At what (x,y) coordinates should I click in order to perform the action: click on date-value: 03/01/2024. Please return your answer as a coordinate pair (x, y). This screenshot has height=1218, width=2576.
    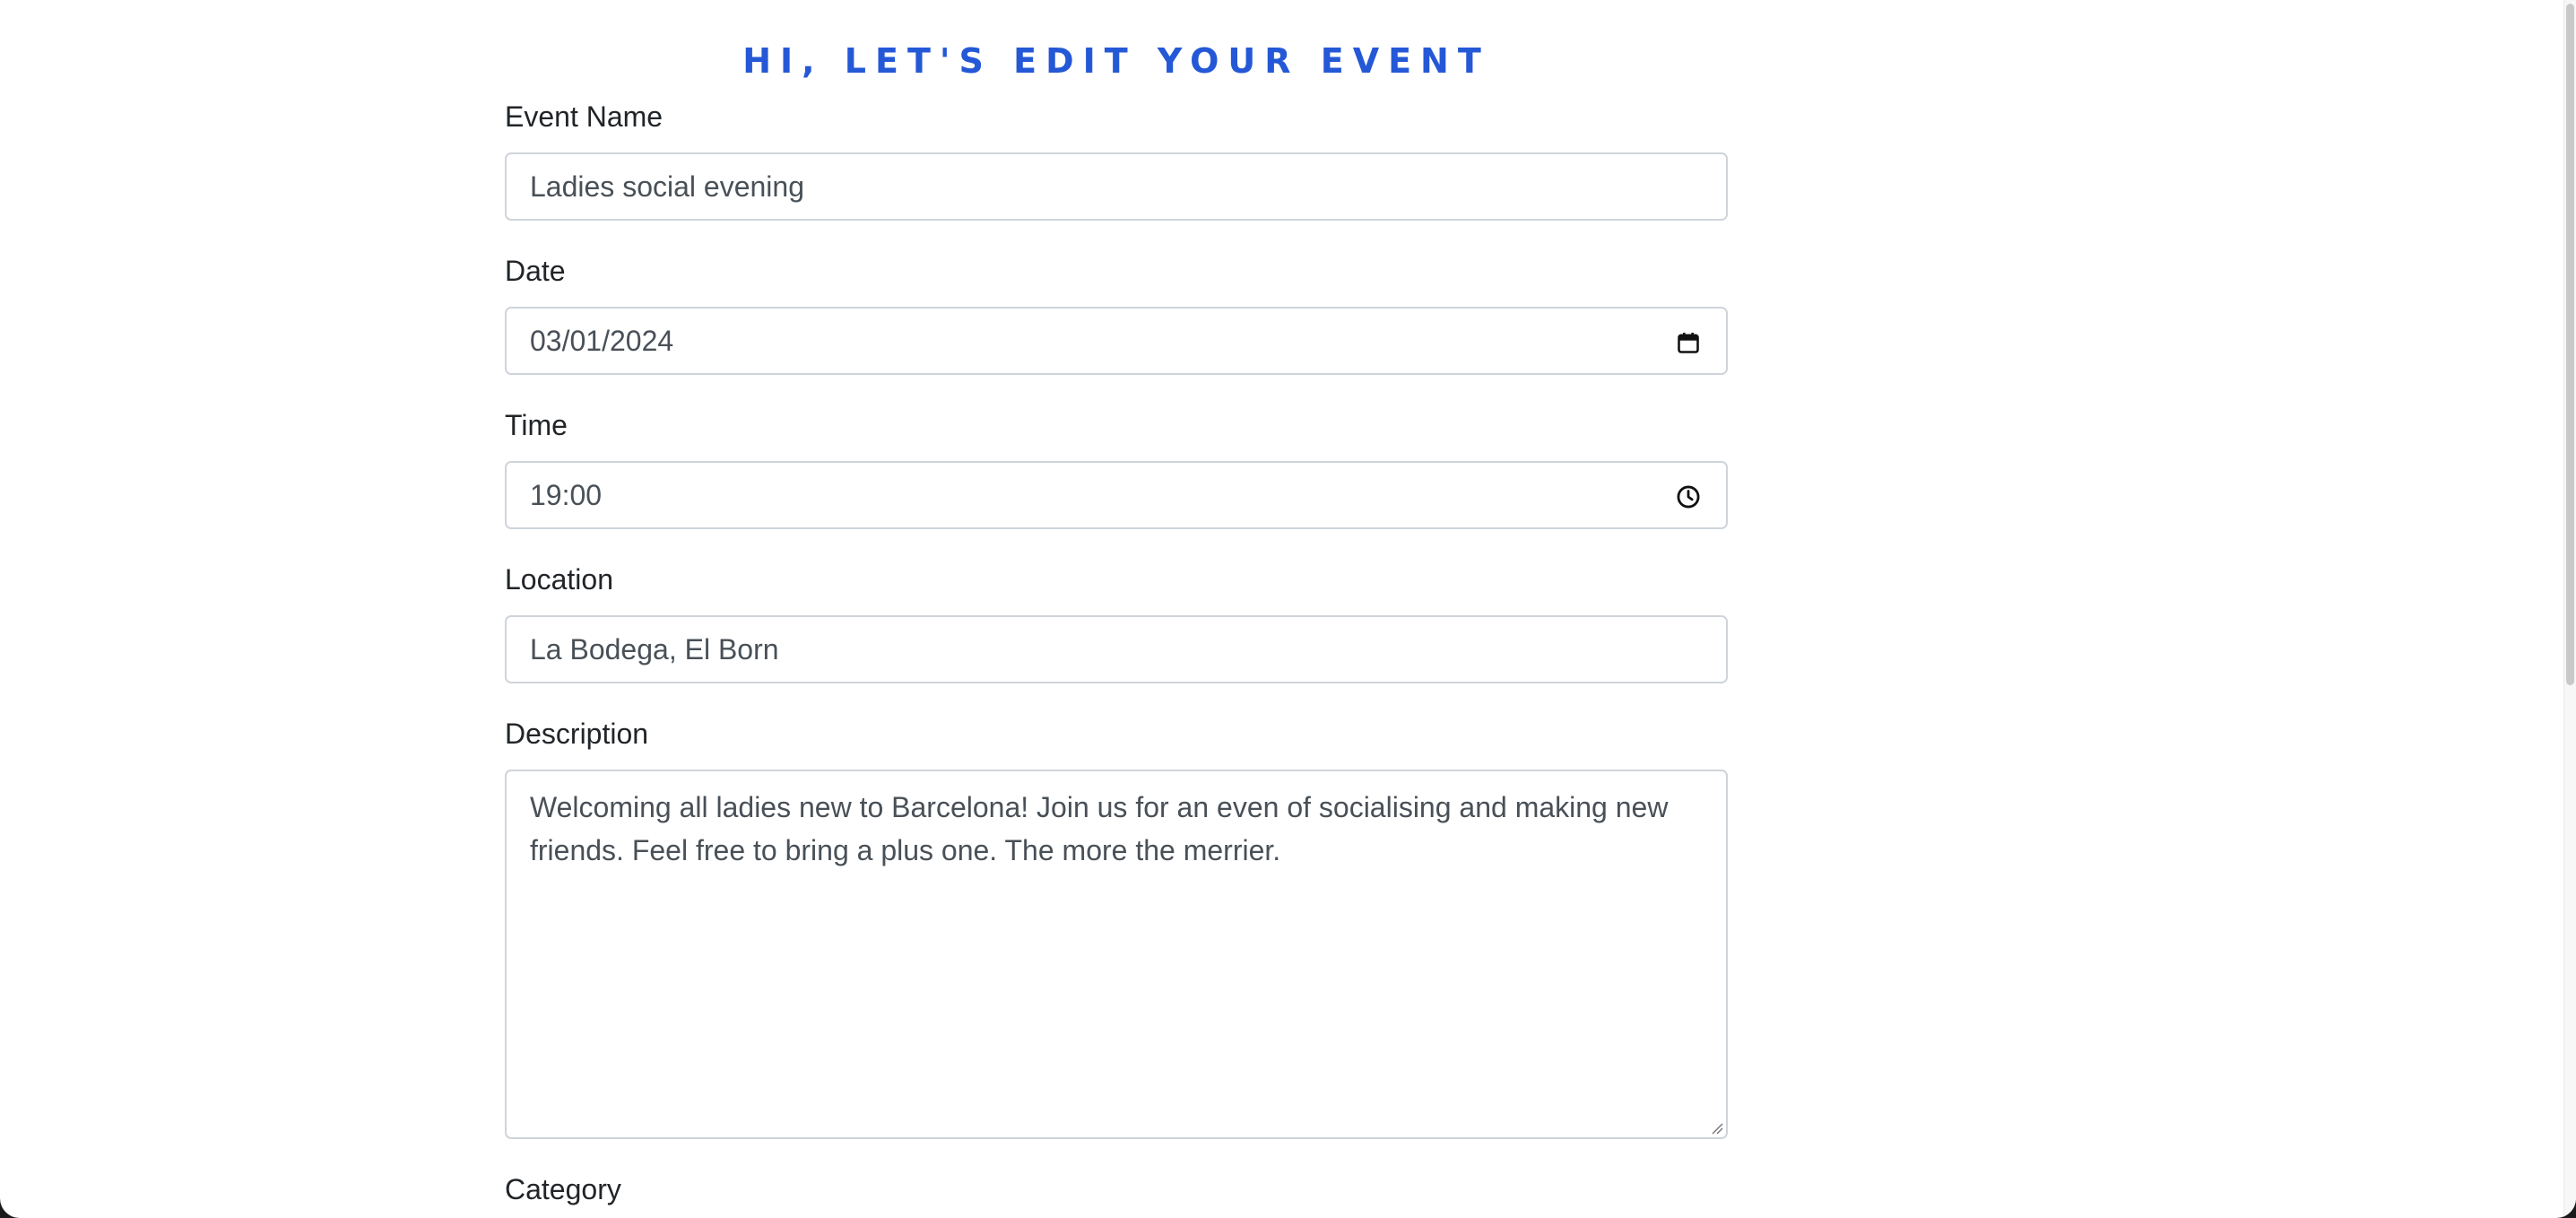
    Looking at the image, I should click on (602, 341).